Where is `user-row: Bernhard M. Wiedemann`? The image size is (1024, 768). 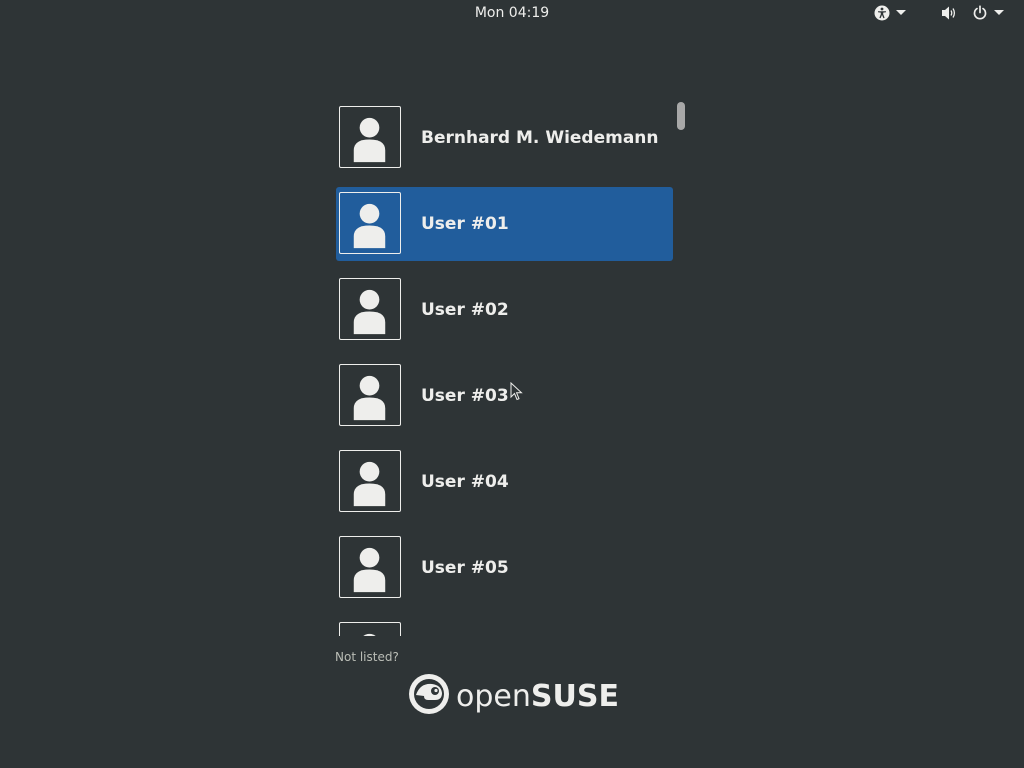 user-row: Bernhard M. Wiedemann is located at coordinates (504, 138).